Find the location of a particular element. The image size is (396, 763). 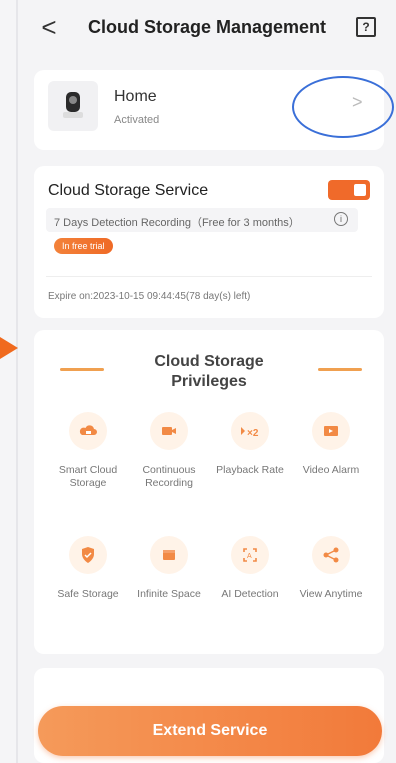

box-icon is located at coordinates (169, 555).